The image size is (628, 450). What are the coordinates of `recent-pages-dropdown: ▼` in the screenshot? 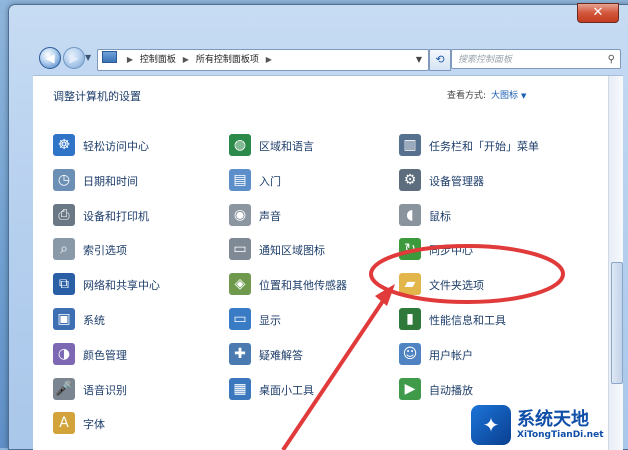 It's located at (88, 57).